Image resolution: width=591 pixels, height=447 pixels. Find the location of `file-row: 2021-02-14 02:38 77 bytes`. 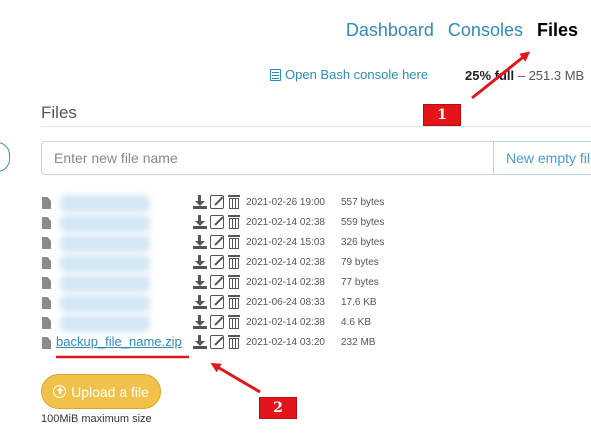

file-row: 2021-02-14 02:38 77 bytes is located at coordinates (295, 284).